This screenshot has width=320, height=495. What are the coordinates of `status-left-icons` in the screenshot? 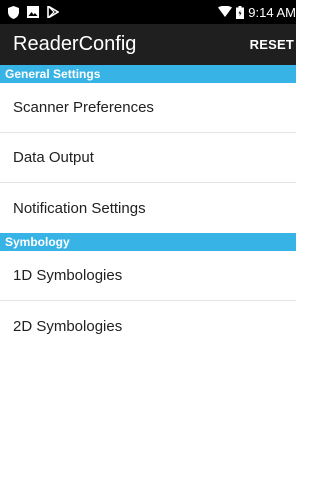 It's located at (33, 12).